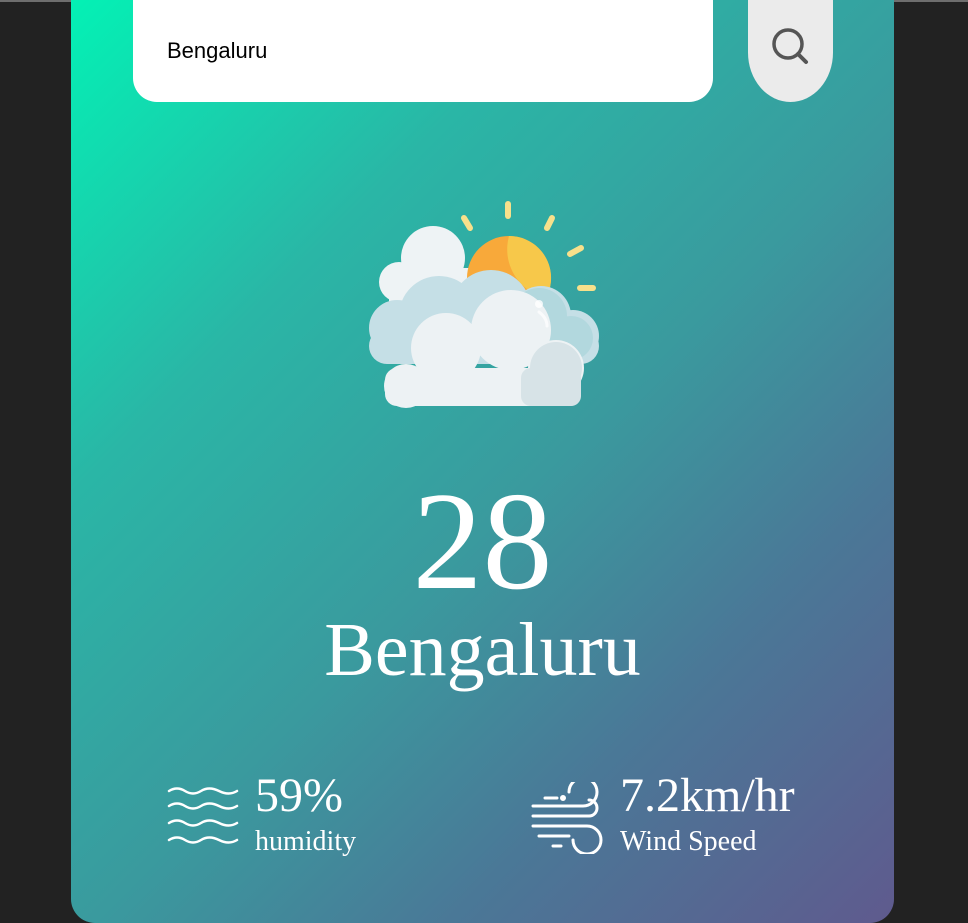 Image resolution: width=968 pixels, height=923 pixels. What do you see at coordinates (484, 304) in the screenshot?
I see `partly-cloudy-icon` at bounding box center [484, 304].